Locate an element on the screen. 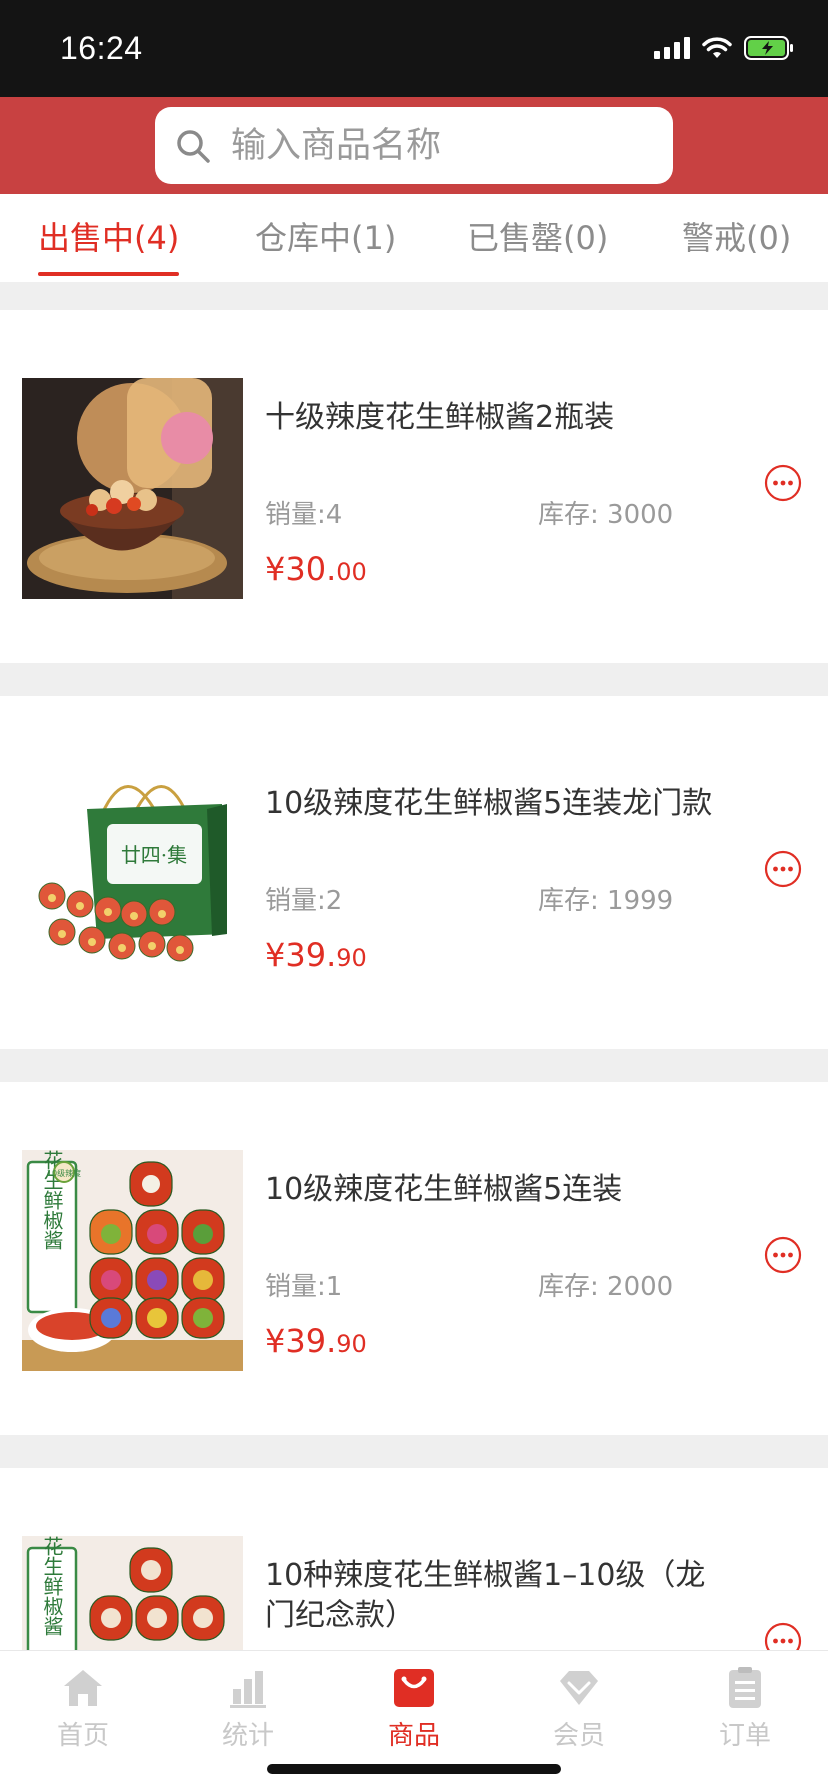 This screenshot has width=828, height=1792. tab-label: 出售中(4) is located at coordinates (109, 238).